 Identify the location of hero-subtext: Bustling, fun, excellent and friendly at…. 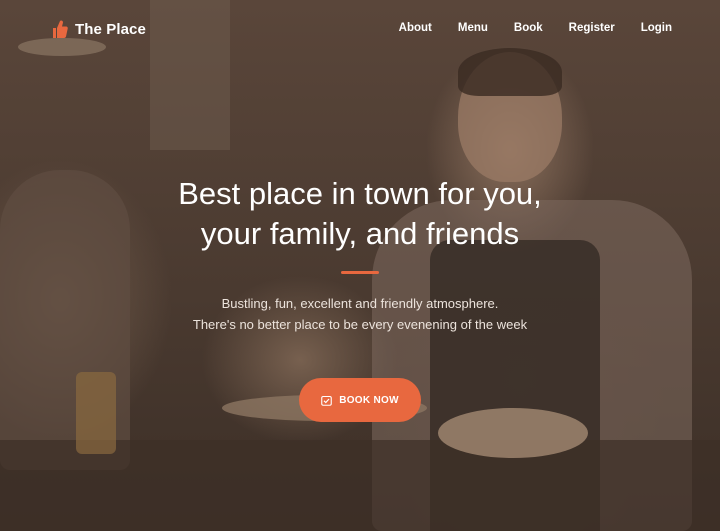
(360, 314).